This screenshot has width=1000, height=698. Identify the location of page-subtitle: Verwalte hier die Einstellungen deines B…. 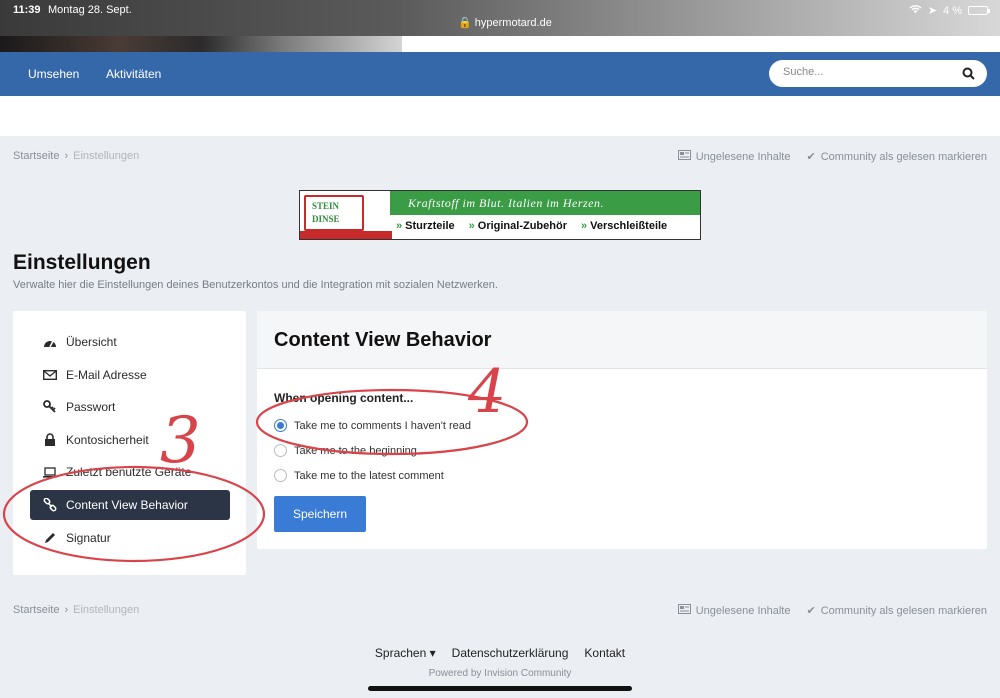
(255, 285).